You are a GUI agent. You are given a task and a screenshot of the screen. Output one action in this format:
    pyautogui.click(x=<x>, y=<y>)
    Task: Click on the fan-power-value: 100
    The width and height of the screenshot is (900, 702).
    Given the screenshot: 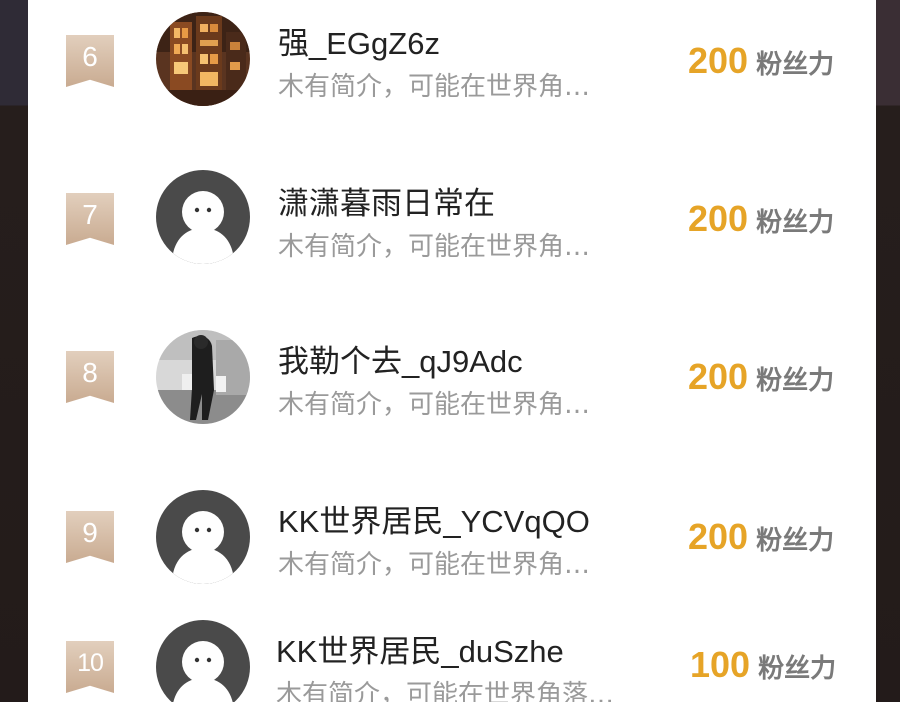 What is the action you would take?
    pyautogui.click(x=720, y=664)
    